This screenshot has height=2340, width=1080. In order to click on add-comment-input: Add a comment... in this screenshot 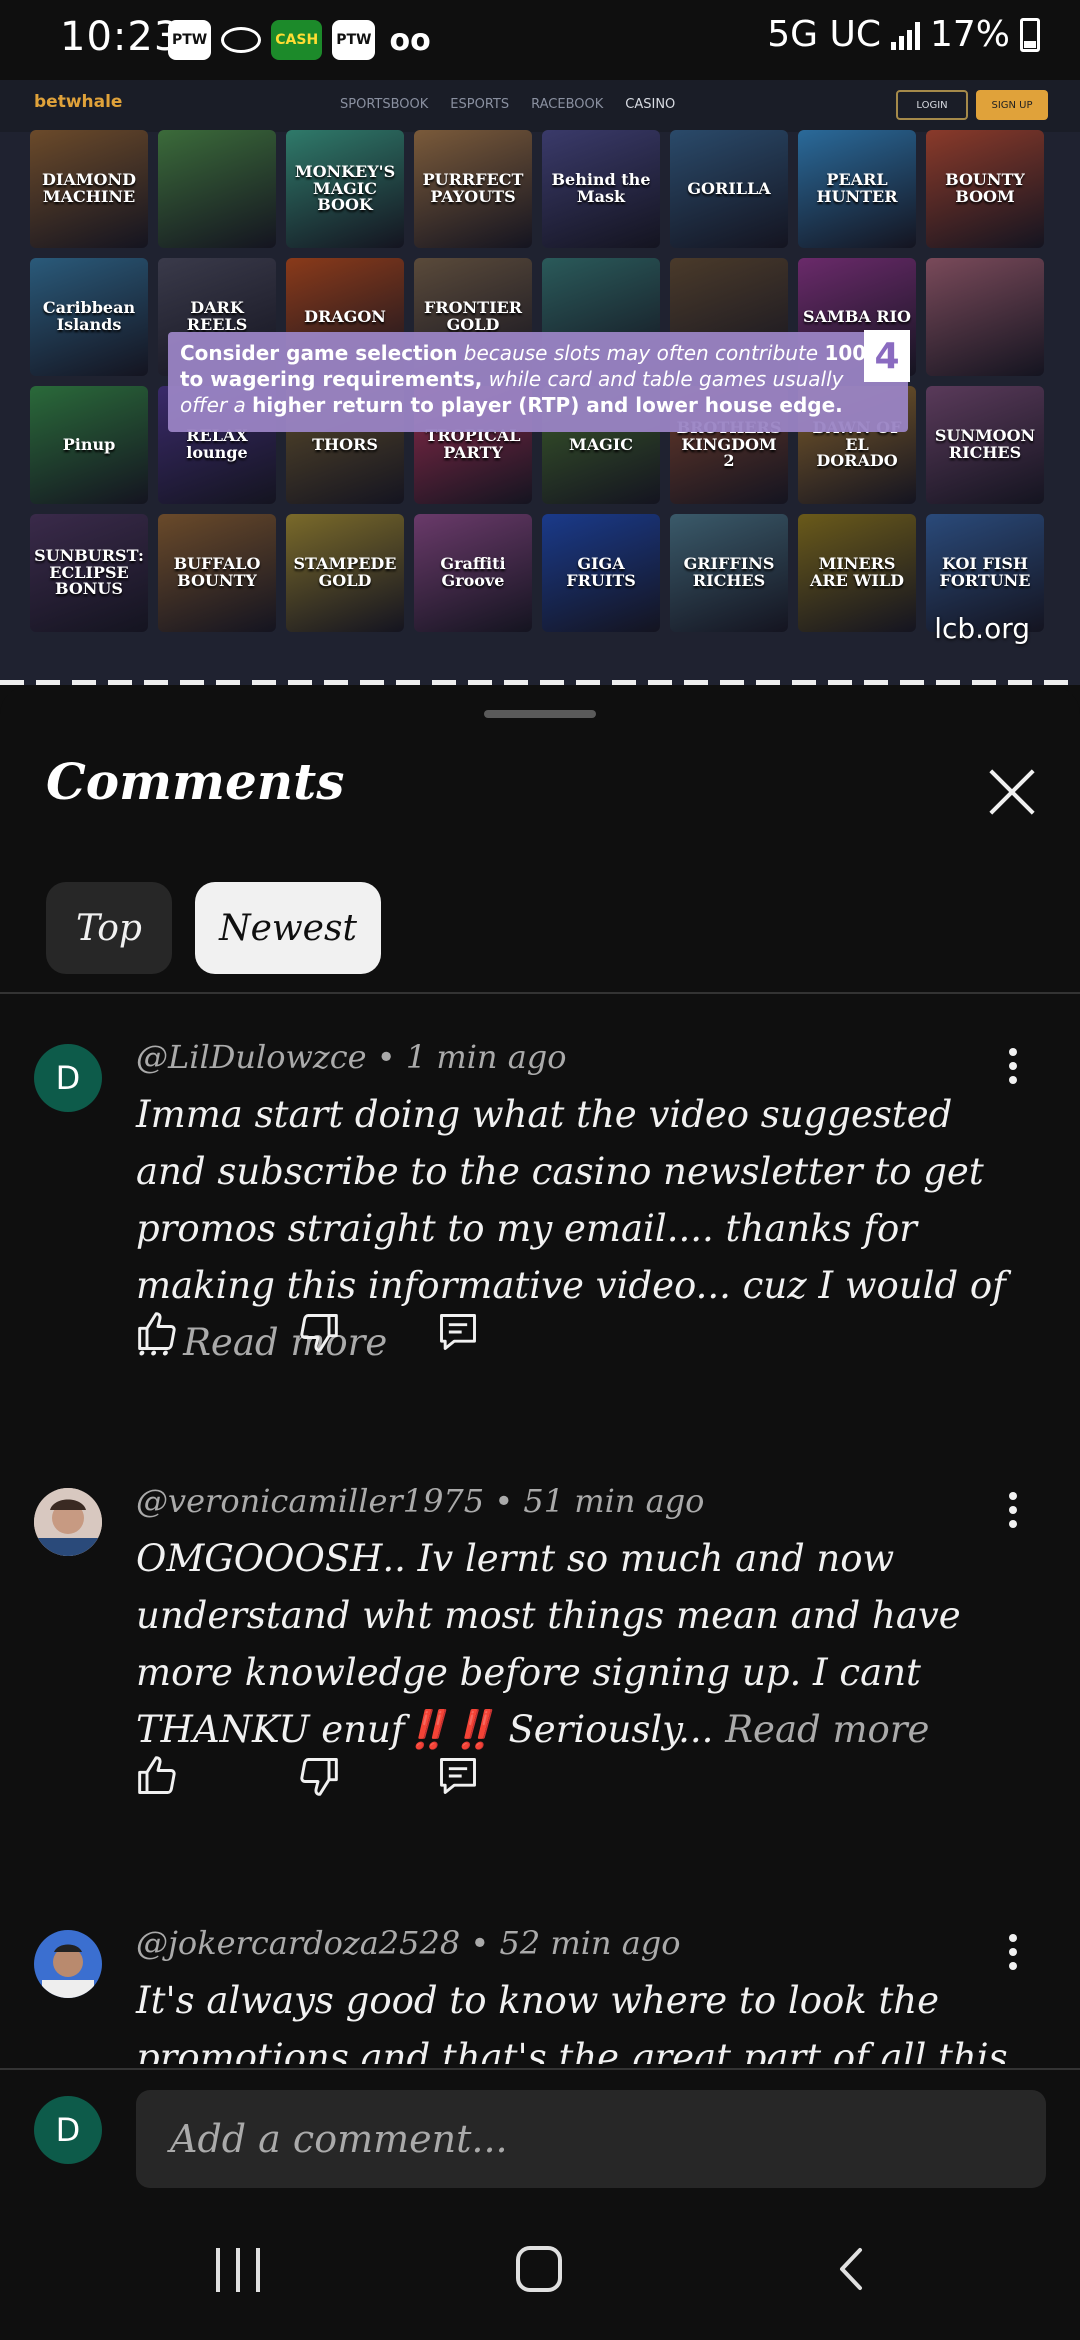, I will do `click(591, 2139)`.